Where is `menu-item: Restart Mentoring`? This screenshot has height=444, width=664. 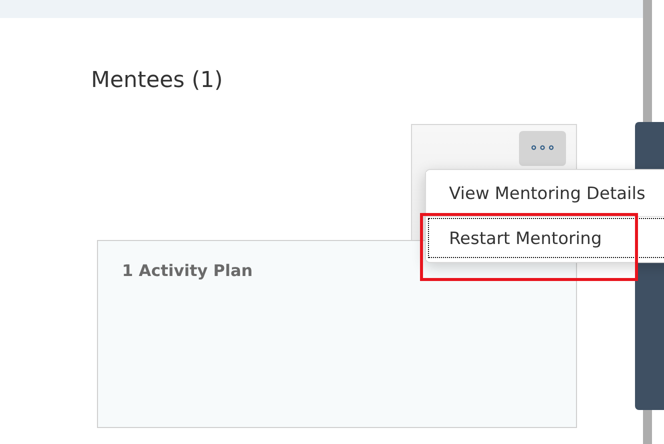 menu-item: Restart Mentoring is located at coordinates (545, 238).